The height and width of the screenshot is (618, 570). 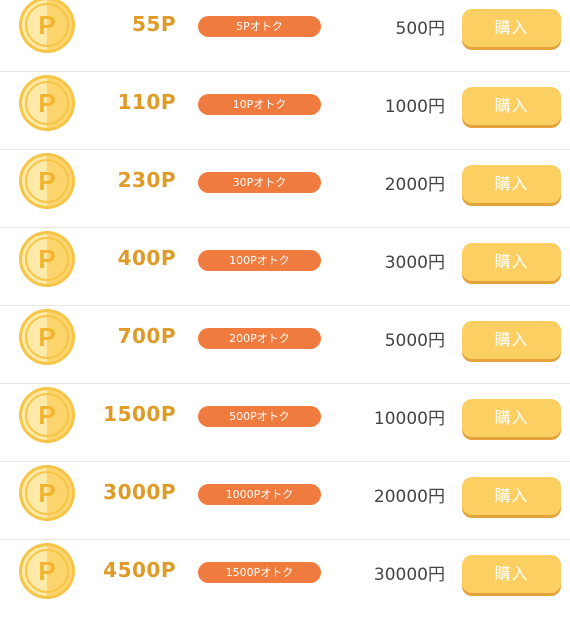 I want to click on points-amount: 4500P, so click(x=139, y=570).